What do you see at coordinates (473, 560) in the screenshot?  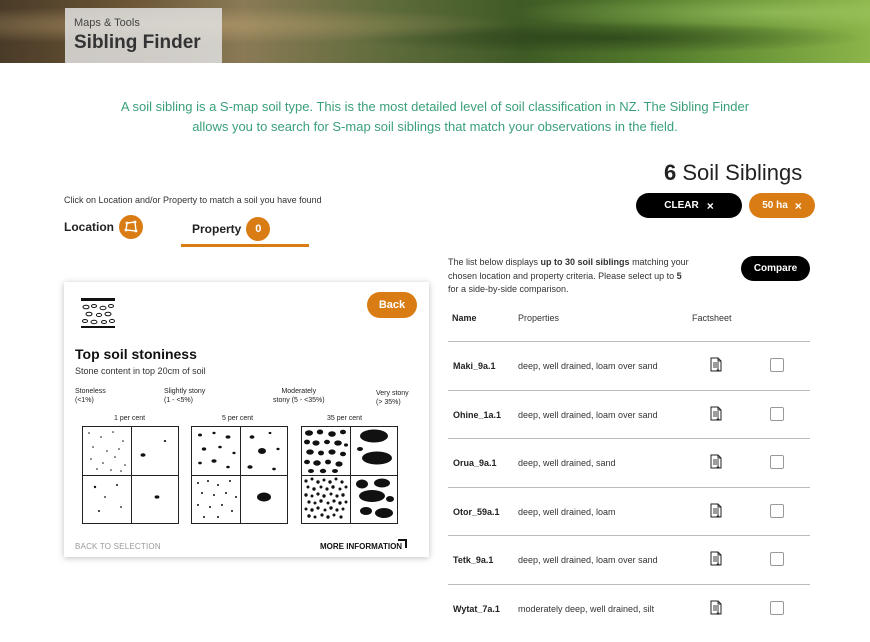 I see `sibling-name: Tetk_9a.1` at bounding box center [473, 560].